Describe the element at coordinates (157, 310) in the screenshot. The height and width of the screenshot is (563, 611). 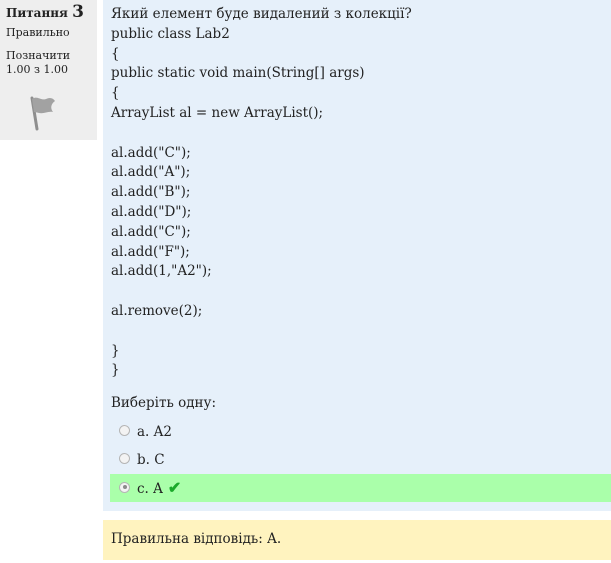
I see `question-text-line: al.remove(2);` at that location.